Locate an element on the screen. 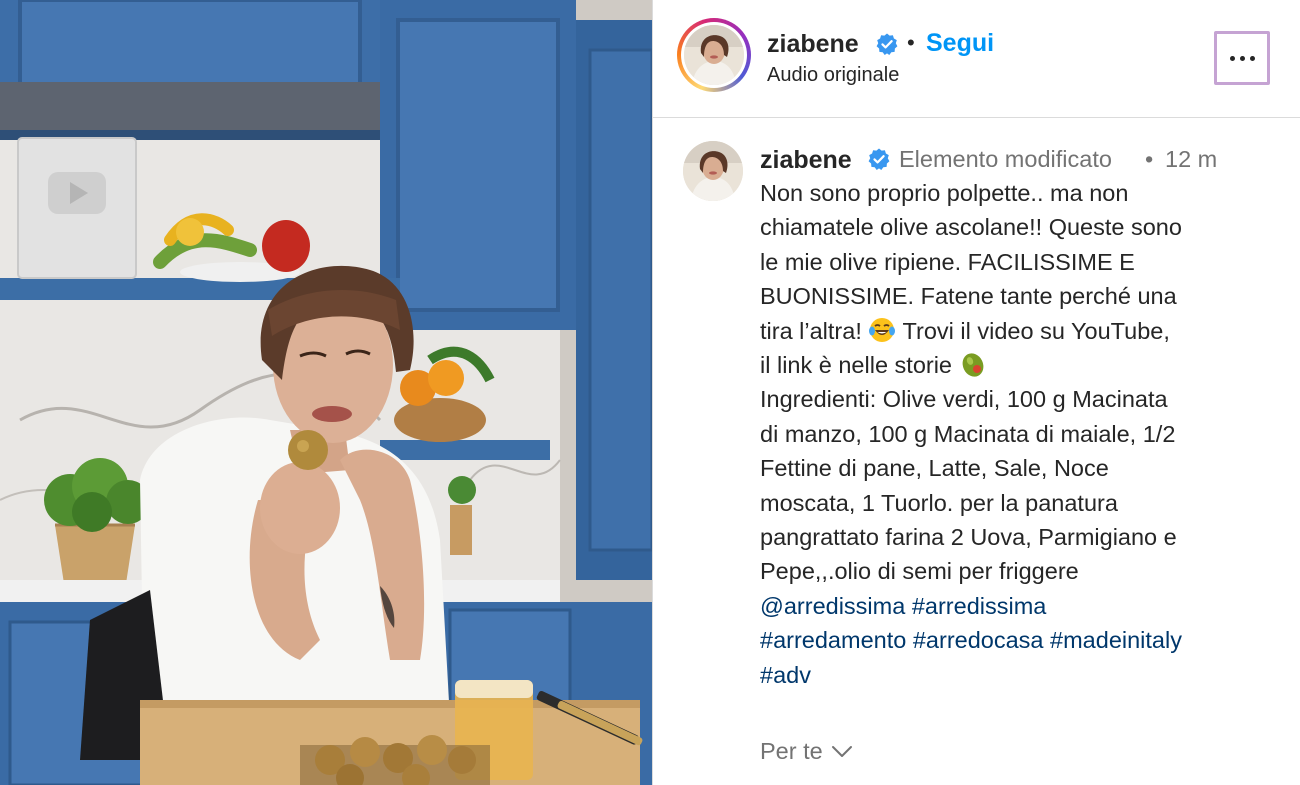 This screenshot has width=1300, height=785. follow-button: Segui is located at coordinates (960, 43).